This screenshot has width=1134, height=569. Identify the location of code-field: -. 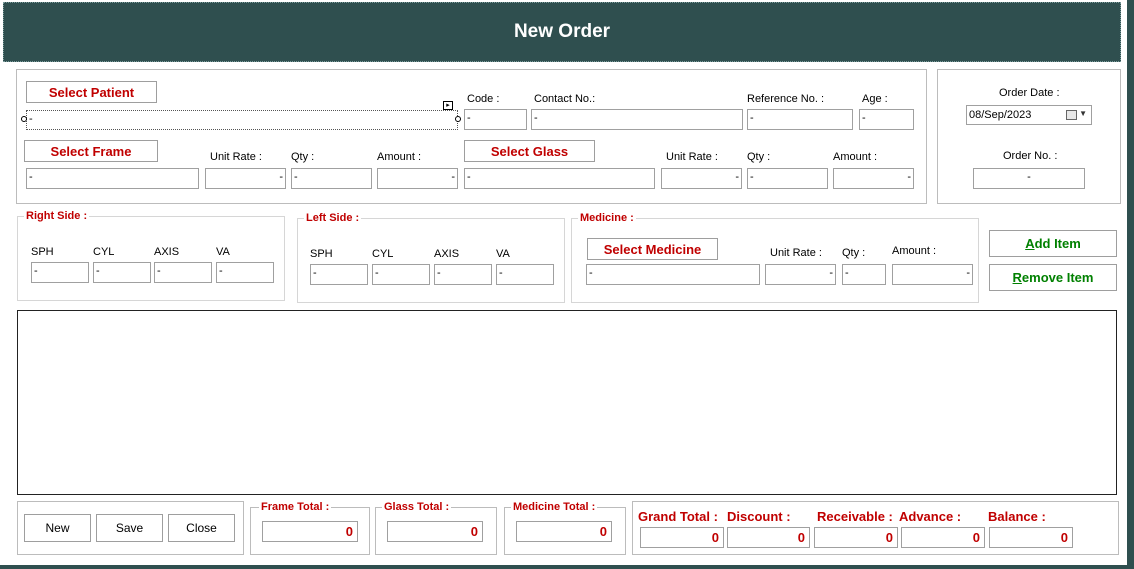
(495, 119).